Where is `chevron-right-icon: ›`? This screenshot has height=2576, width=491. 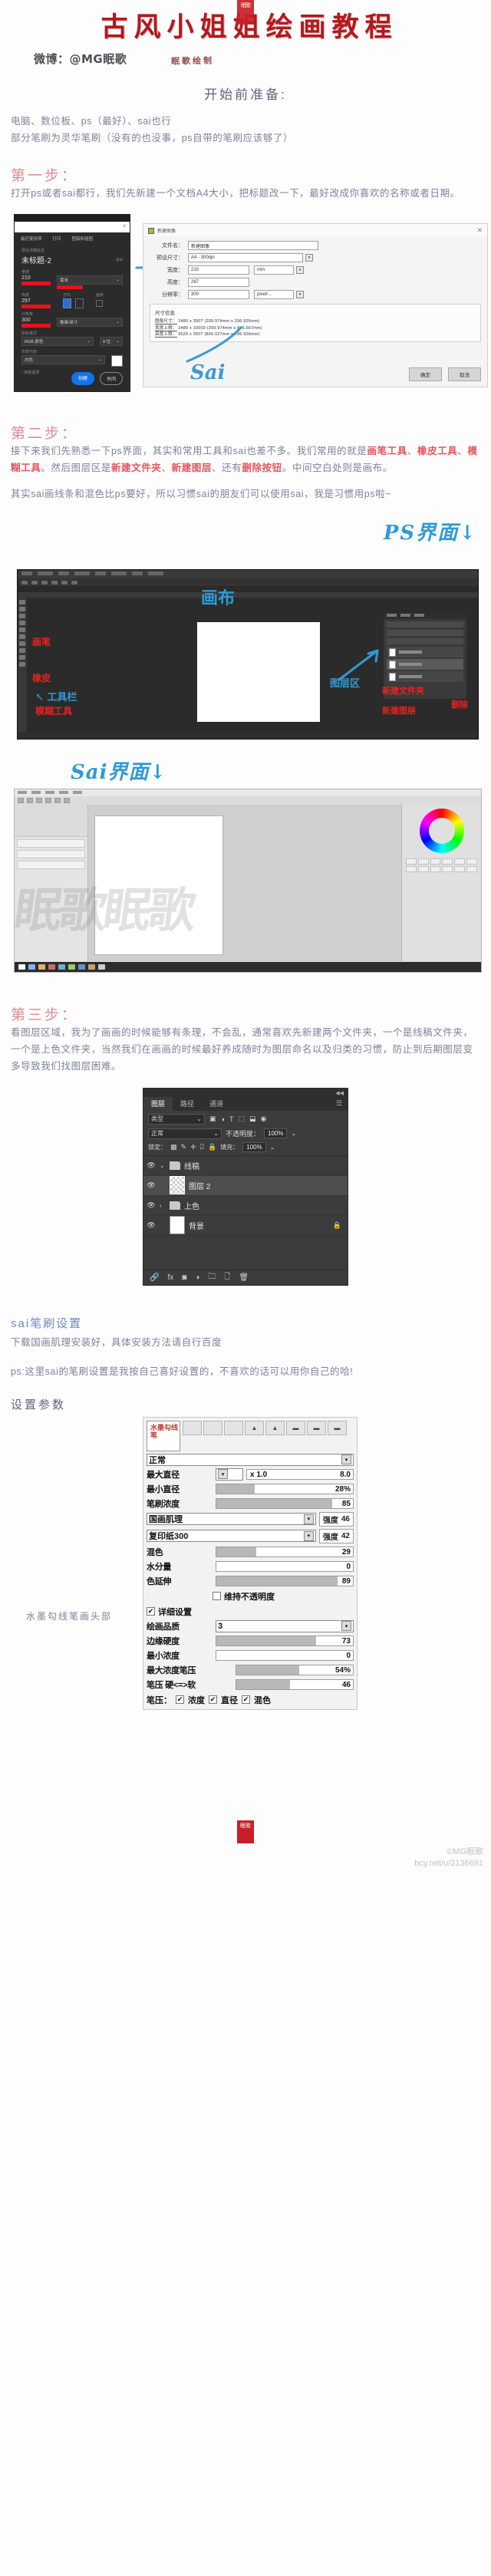
chevron-right-icon: › is located at coordinates (163, 1205).